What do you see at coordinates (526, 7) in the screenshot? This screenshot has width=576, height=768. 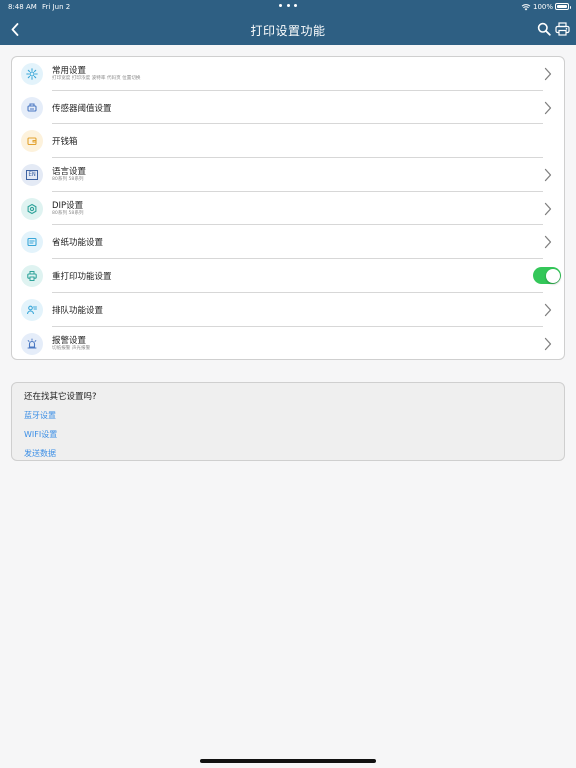 I see `wifi-icon` at bounding box center [526, 7].